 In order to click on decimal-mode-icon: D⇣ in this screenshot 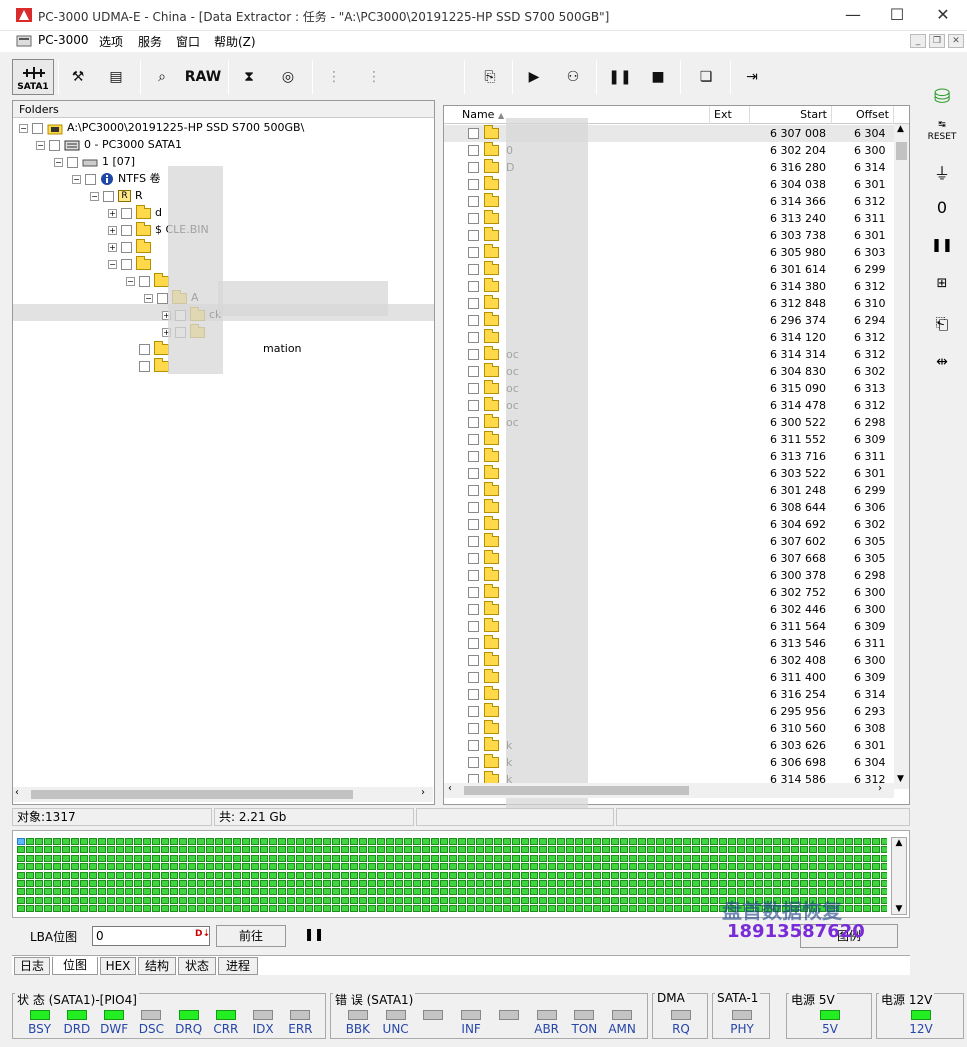, I will do `click(202, 934)`.